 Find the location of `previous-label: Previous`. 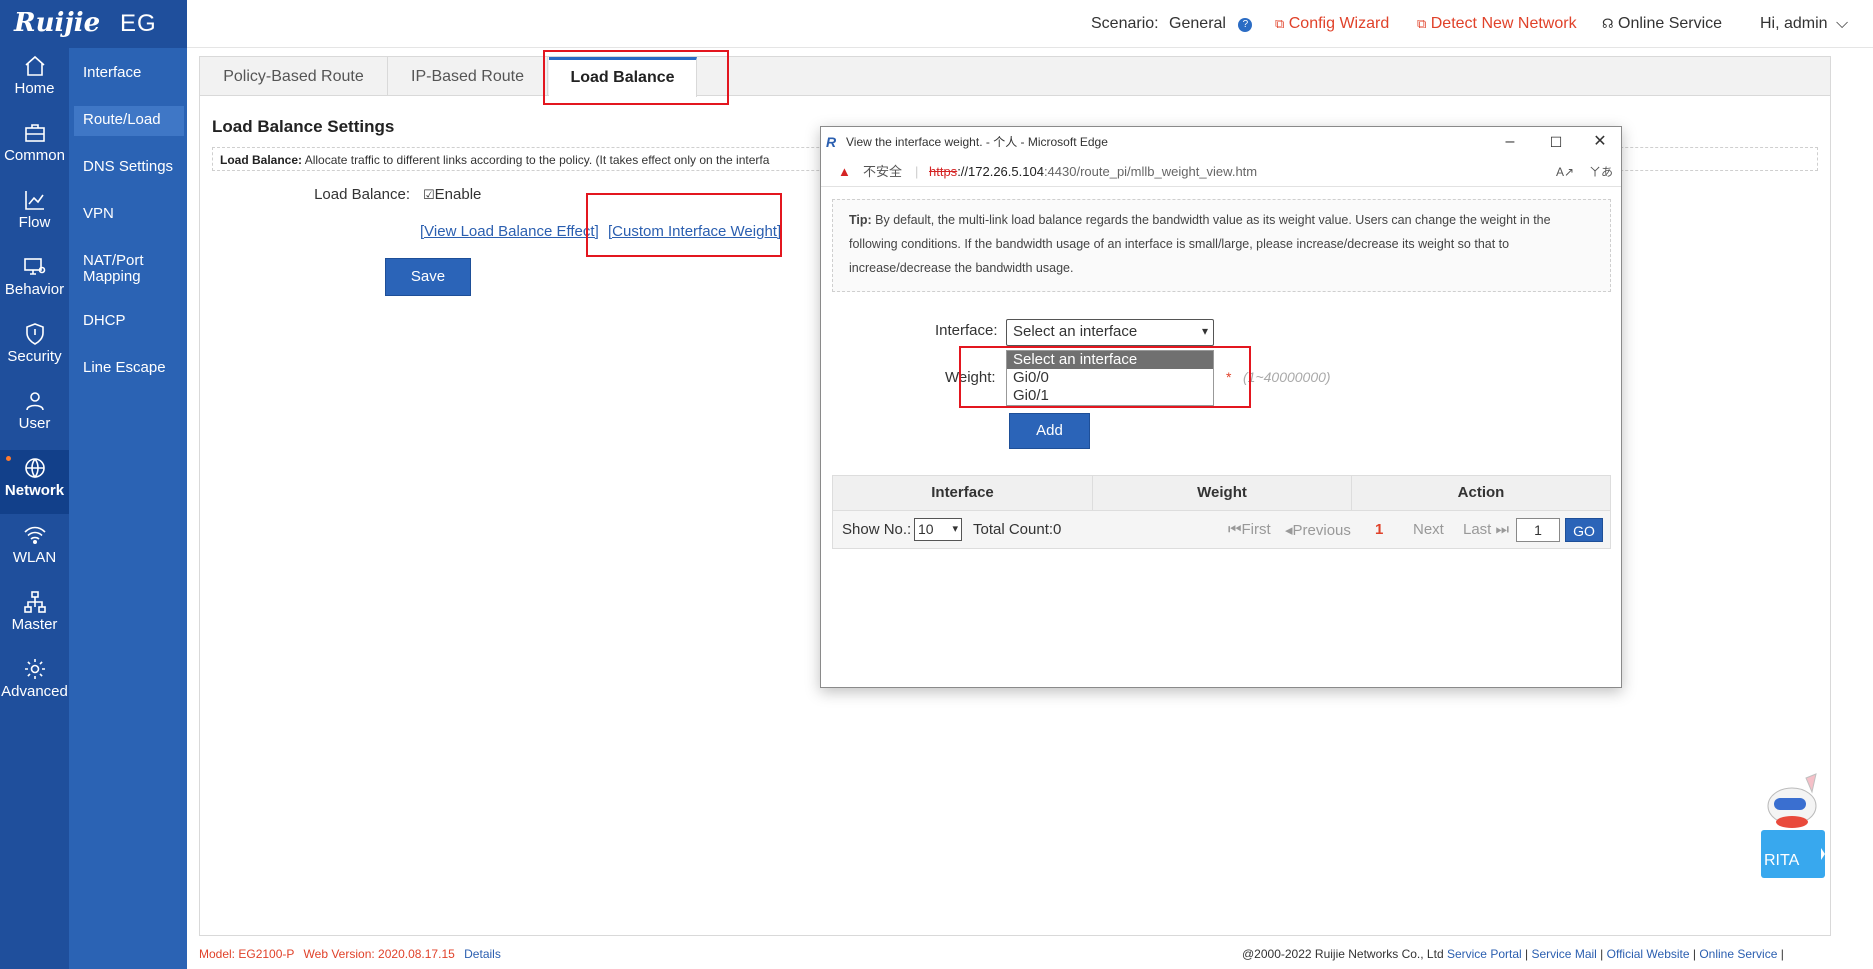

previous-label: Previous is located at coordinates (1321, 530).